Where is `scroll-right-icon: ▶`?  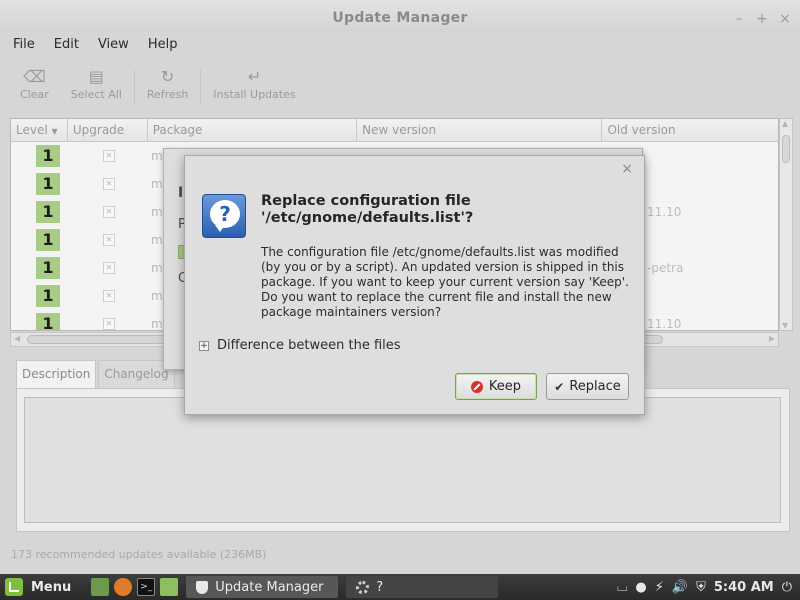
scroll-right-icon: ▶ is located at coordinates (772, 338).